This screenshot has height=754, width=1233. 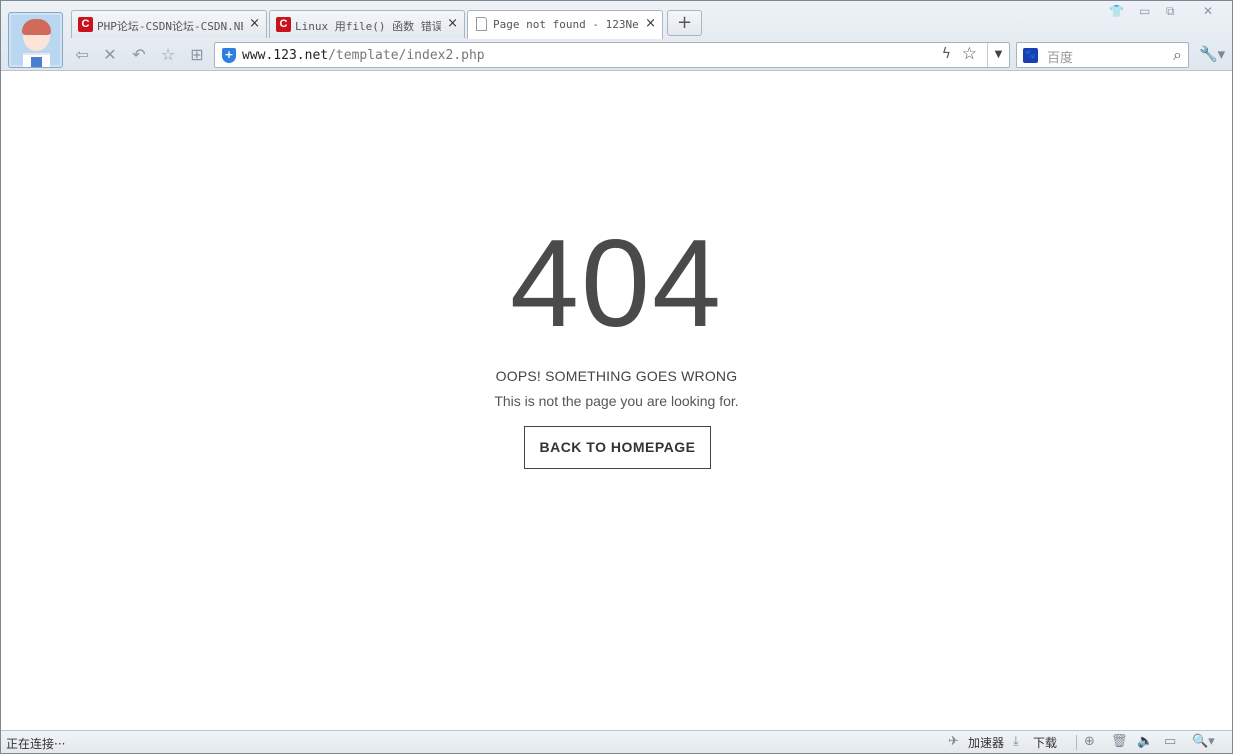 What do you see at coordinates (1089, 741) in the screenshot?
I see `screenshot-icon: ⊕` at bounding box center [1089, 741].